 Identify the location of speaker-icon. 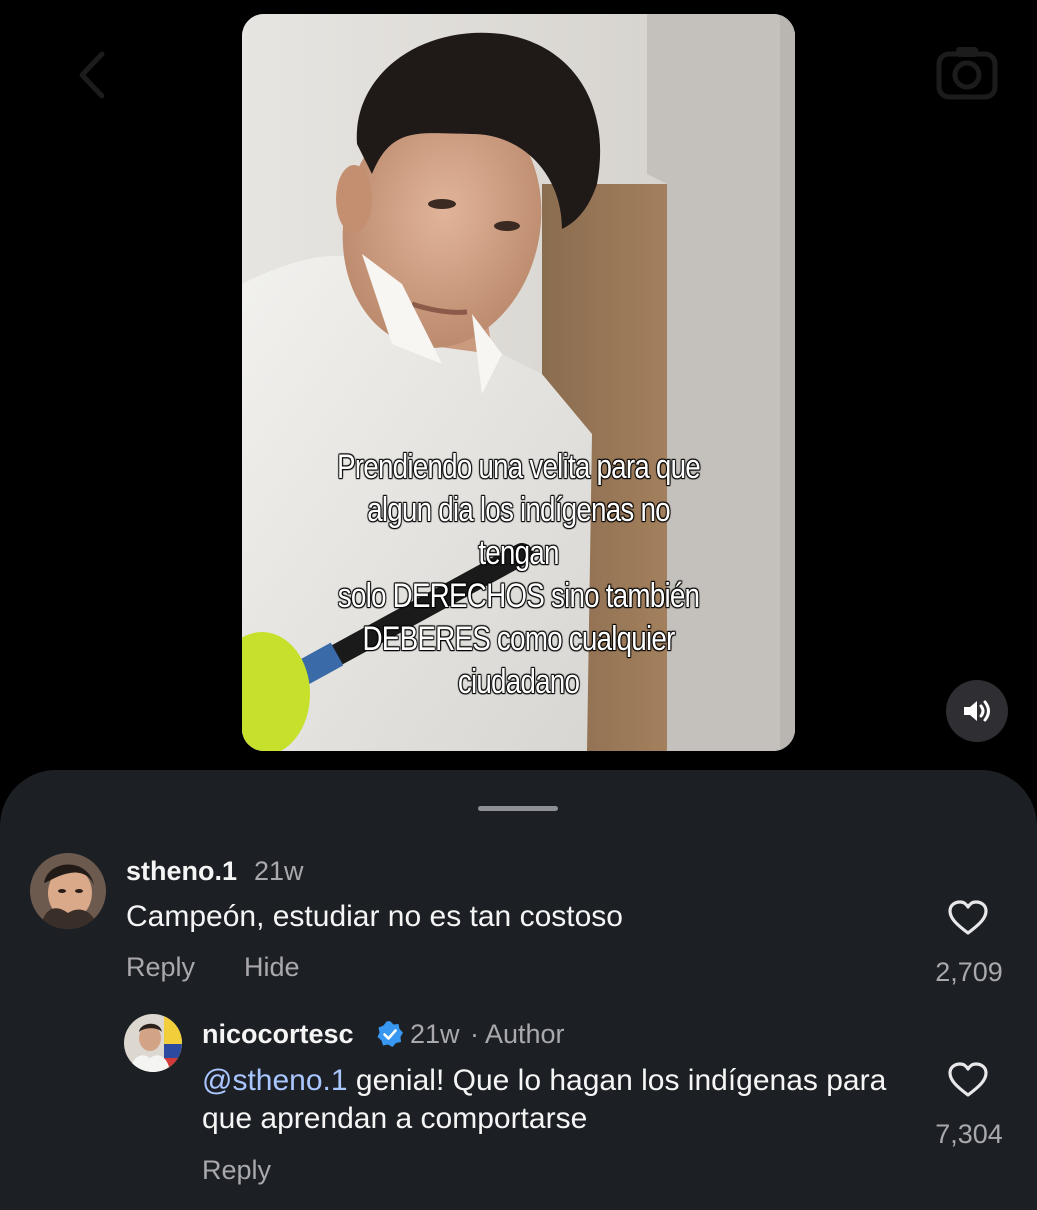
(977, 711).